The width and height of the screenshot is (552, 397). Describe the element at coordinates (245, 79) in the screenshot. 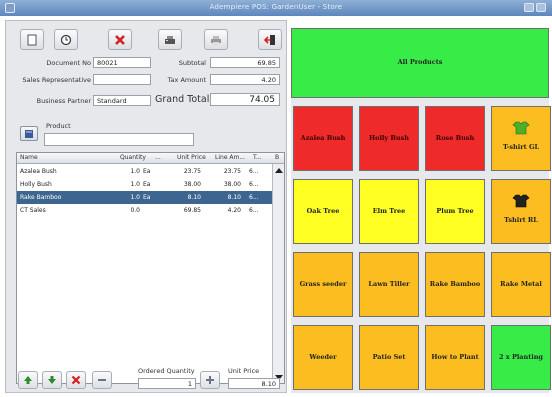

I see `tax-amount-field: 4.20` at that location.